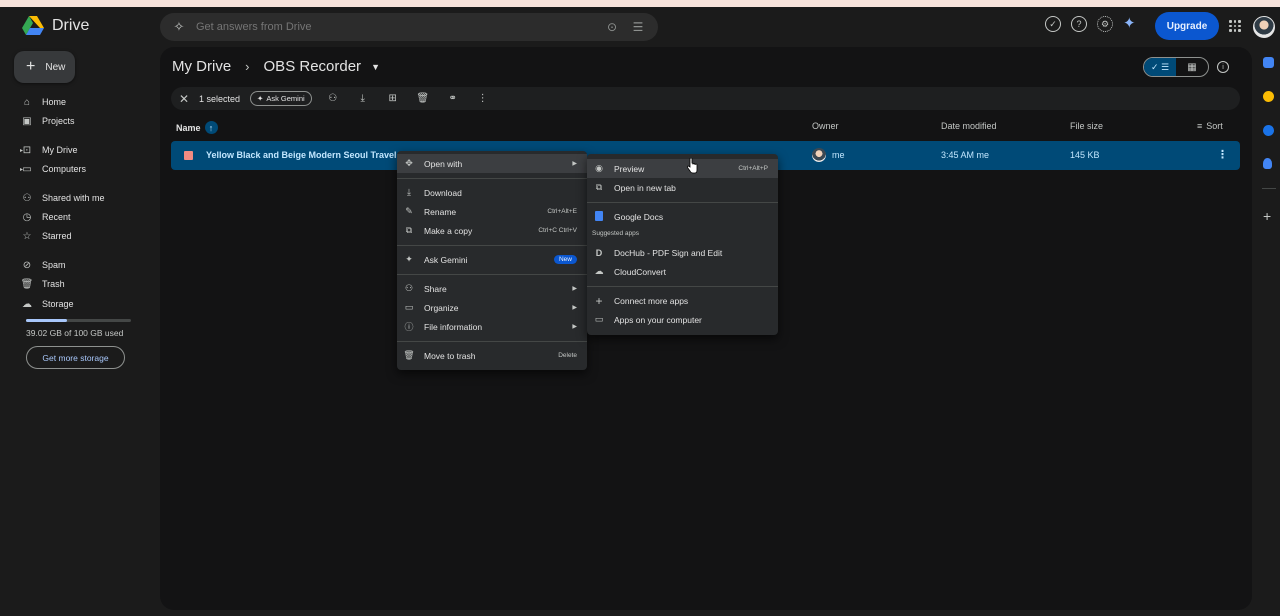 The image size is (1280, 616). I want to click on list-view-button: ✓ ☰, so click(1160, 67).